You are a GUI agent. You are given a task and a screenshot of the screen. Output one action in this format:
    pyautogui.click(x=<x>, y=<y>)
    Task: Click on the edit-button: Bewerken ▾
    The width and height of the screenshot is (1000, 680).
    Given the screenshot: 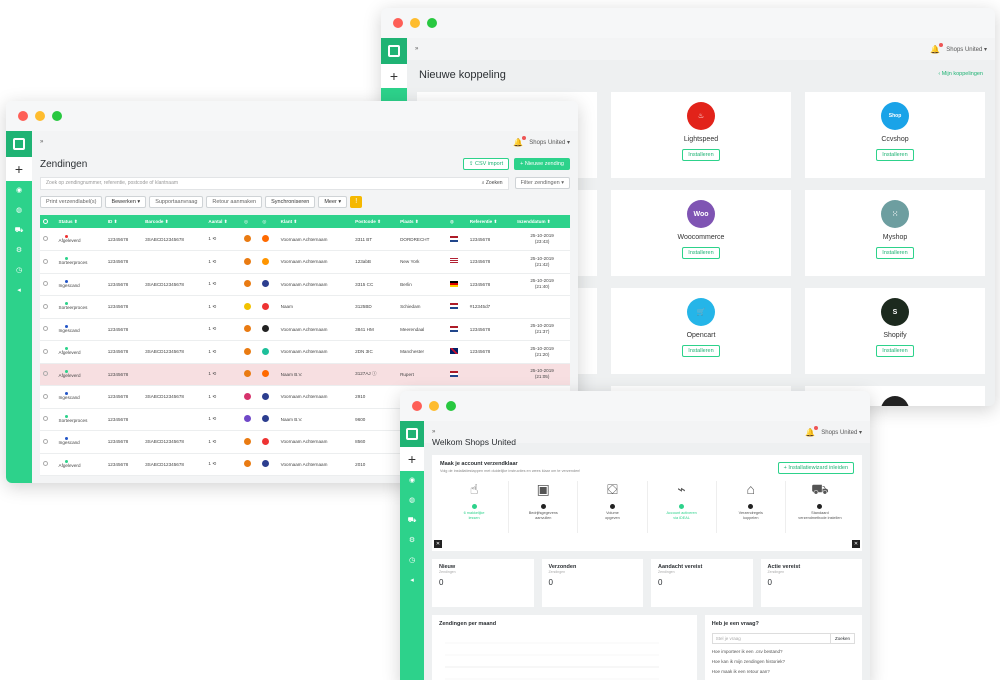 What is the action you would take?
    pyautogui.click(x=126, y=202)
    